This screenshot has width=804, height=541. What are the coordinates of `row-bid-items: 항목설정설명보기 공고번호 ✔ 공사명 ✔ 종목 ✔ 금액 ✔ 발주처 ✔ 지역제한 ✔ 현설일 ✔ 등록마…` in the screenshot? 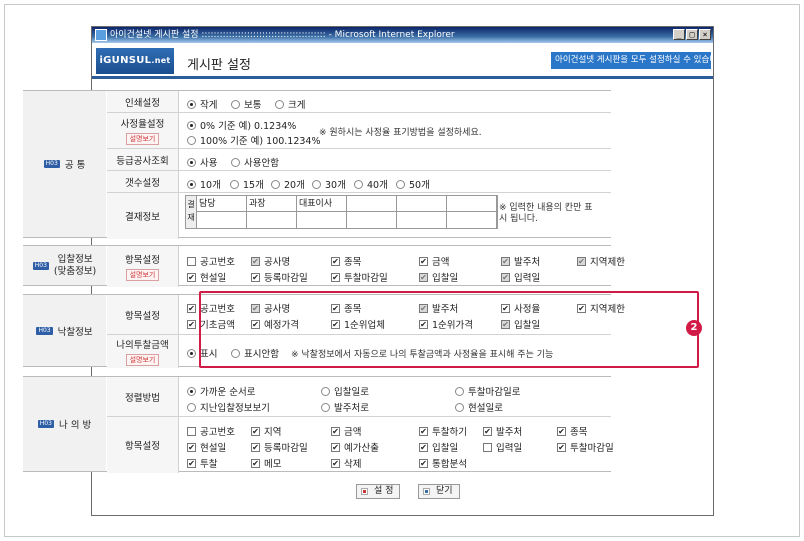 It's located at (366, 266).